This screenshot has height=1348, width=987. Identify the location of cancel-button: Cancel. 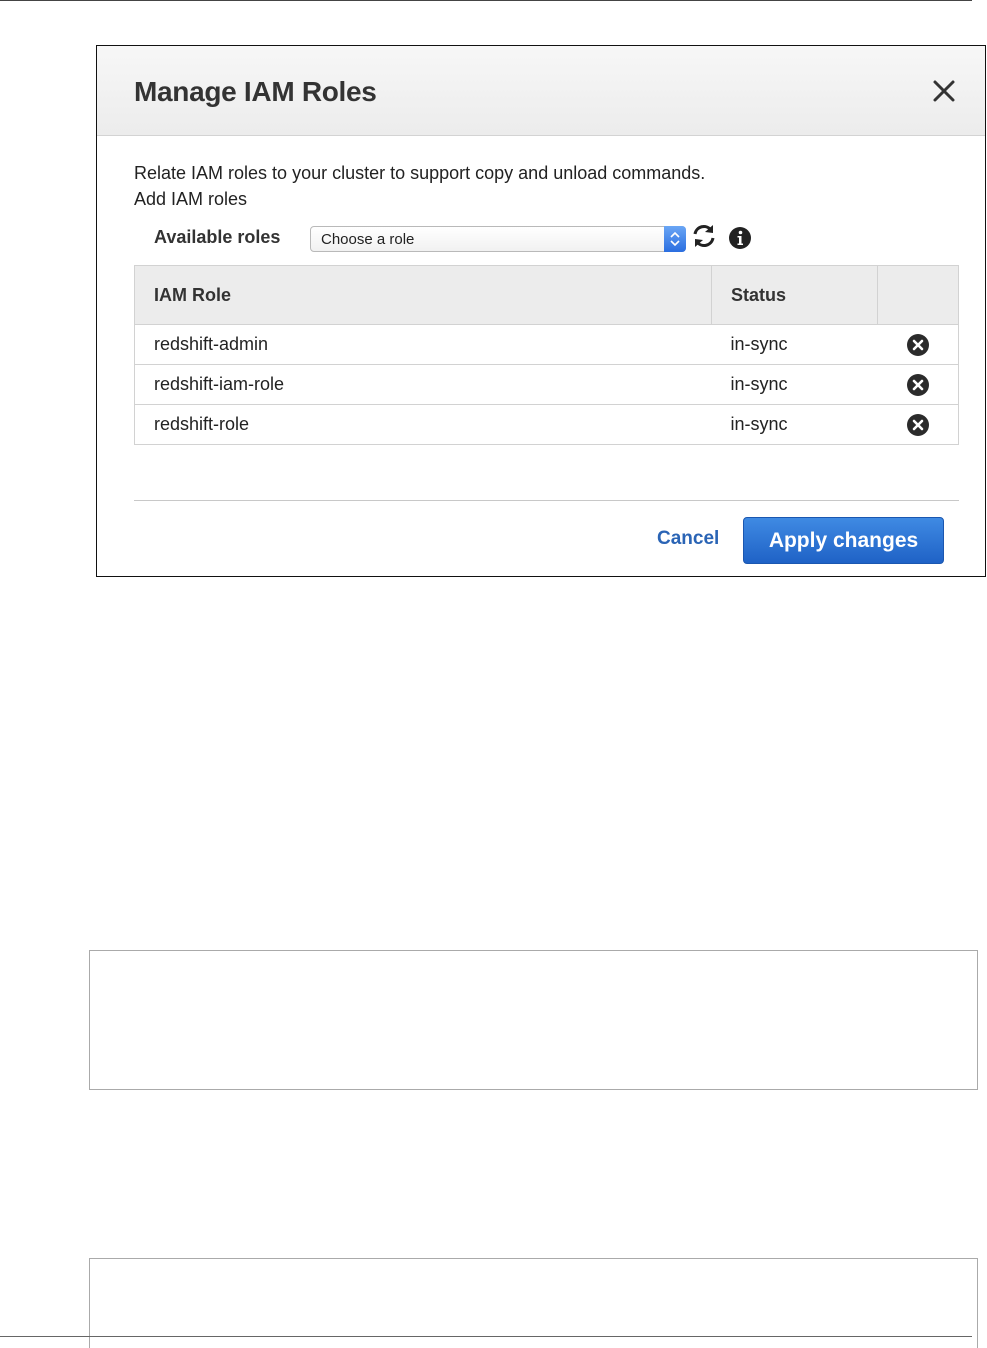
(688, 539).